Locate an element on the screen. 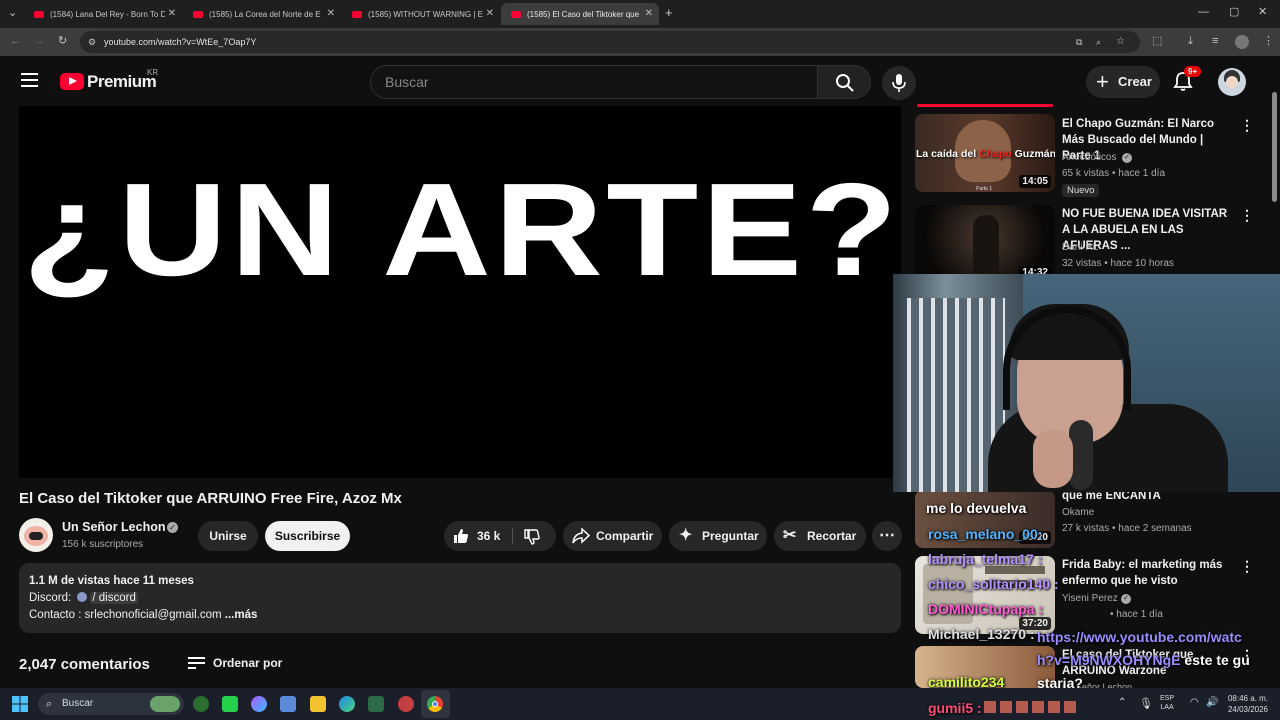 This screenshot has width=1280, height=720. chat-user-chico: chico_solitario140 : is located at coordinates (993, 584).